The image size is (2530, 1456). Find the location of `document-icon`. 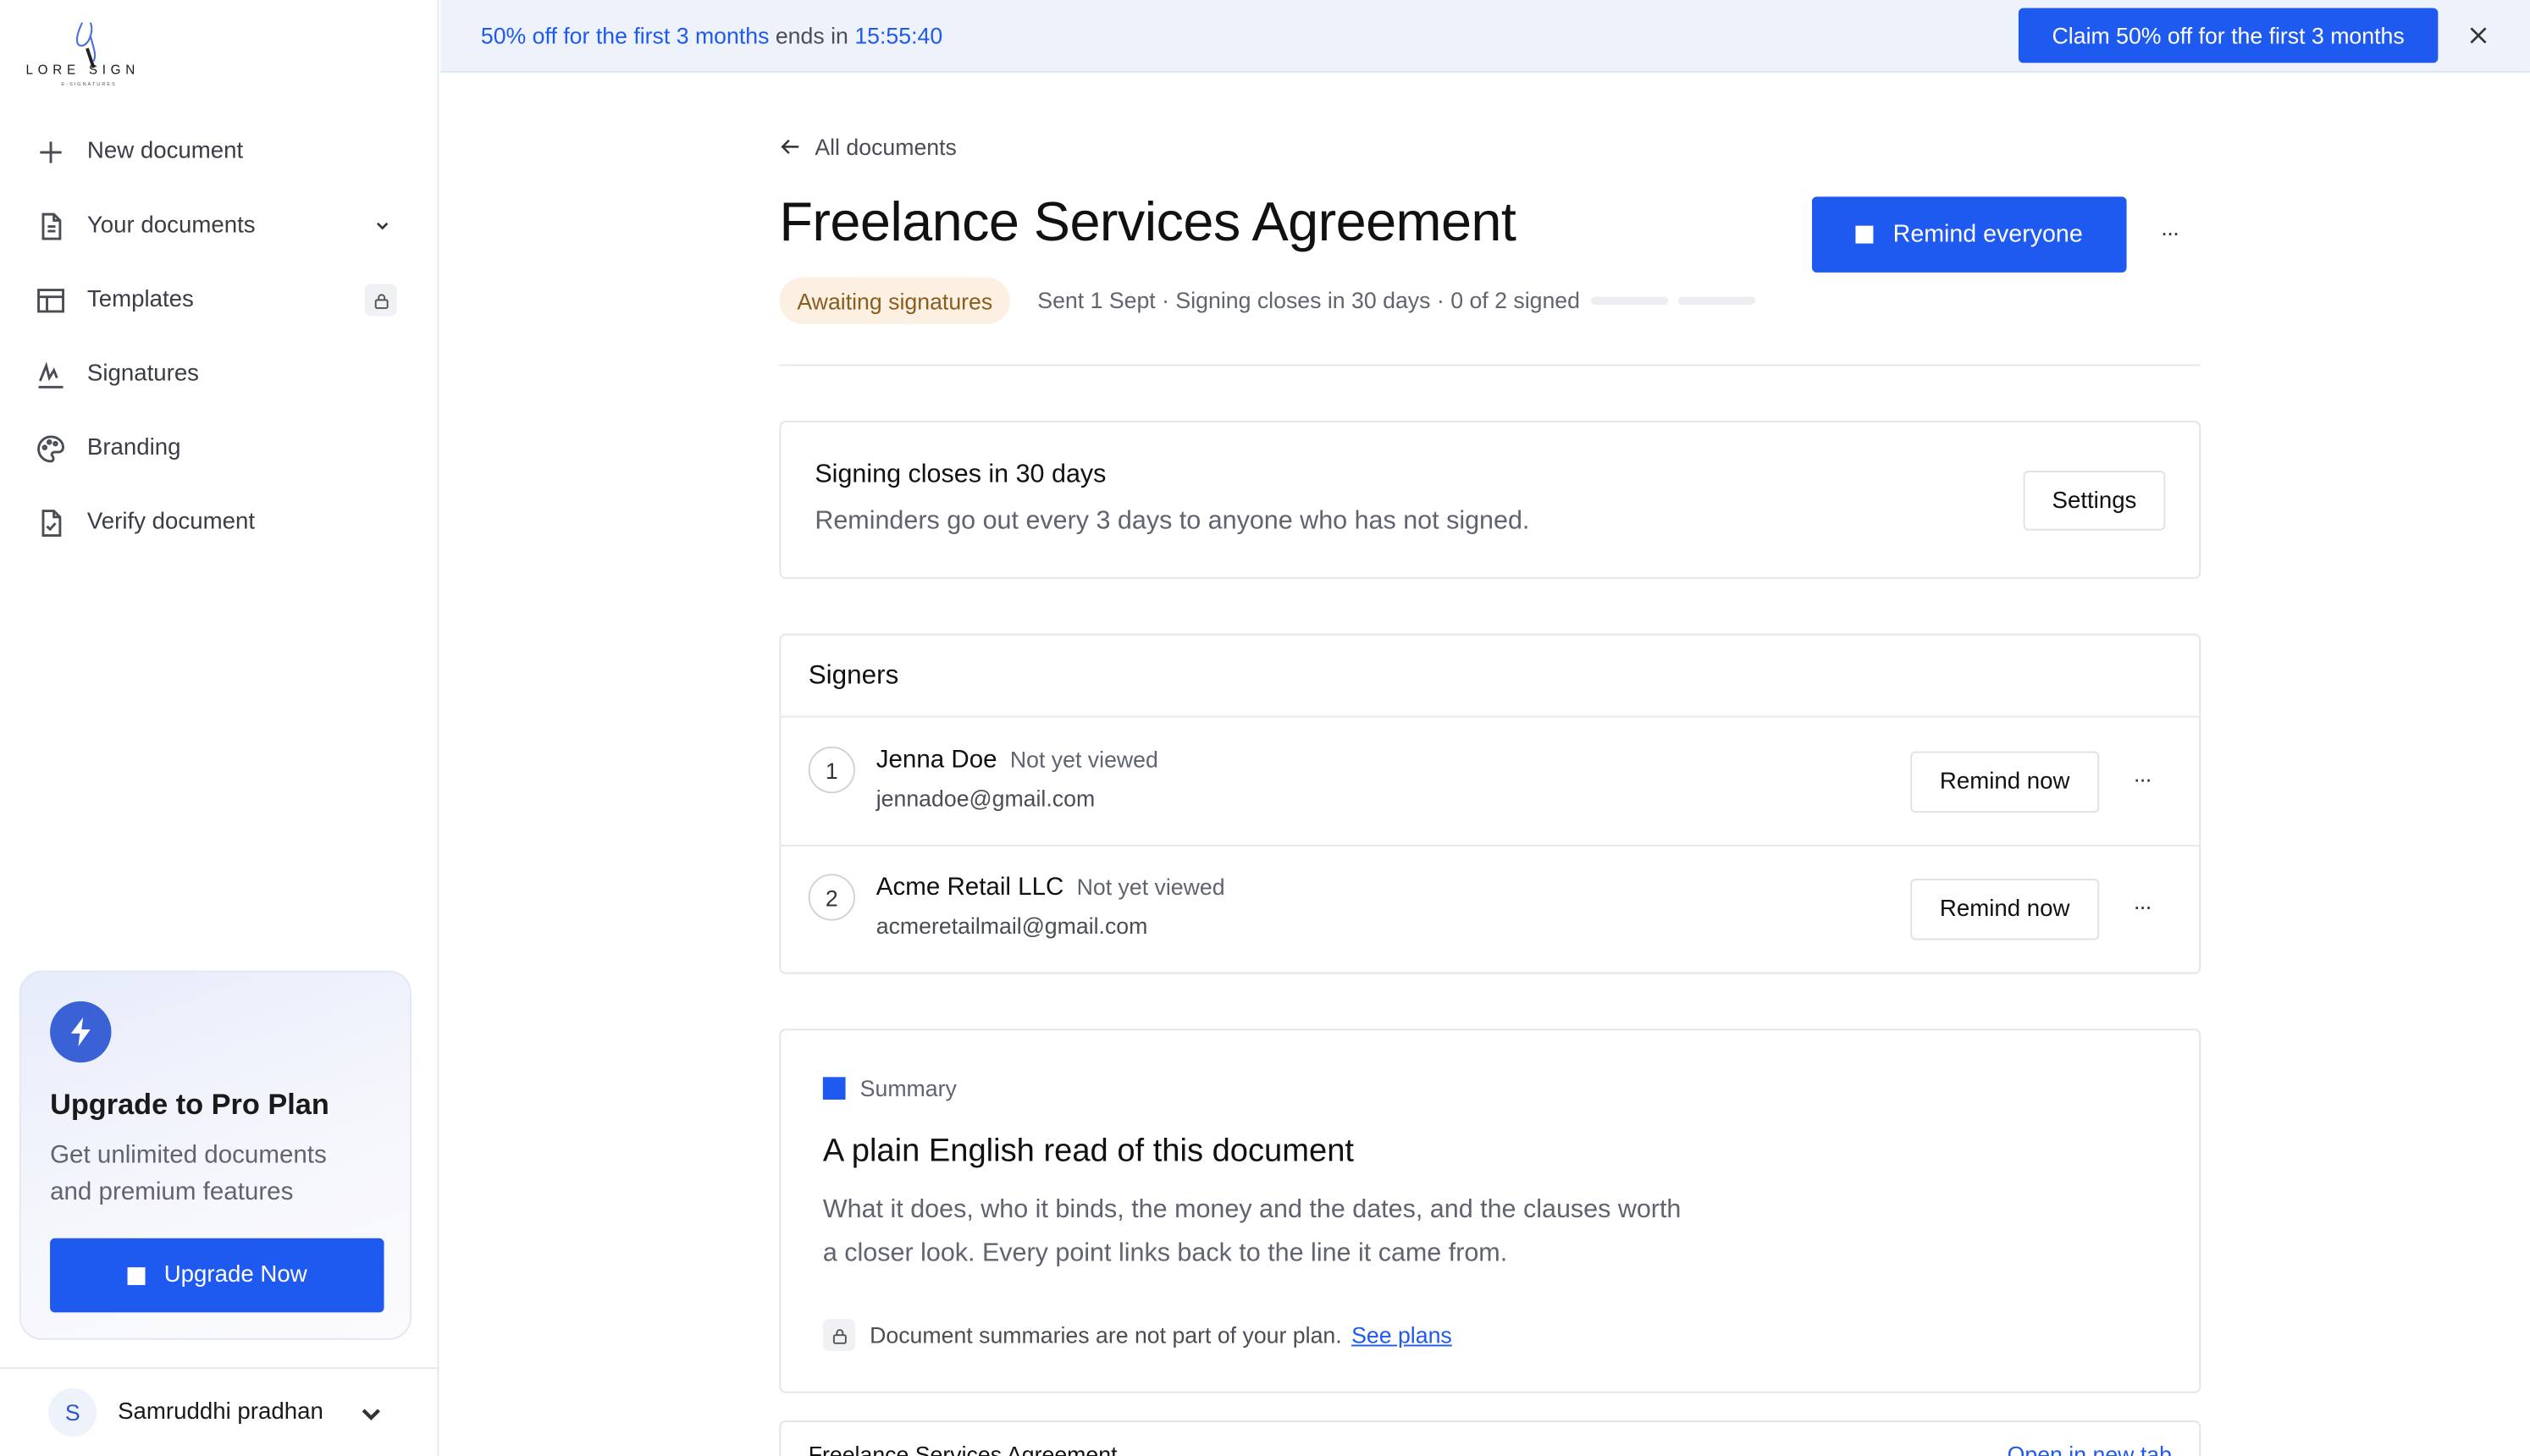

document-icon is located at coordinates (50, 226).